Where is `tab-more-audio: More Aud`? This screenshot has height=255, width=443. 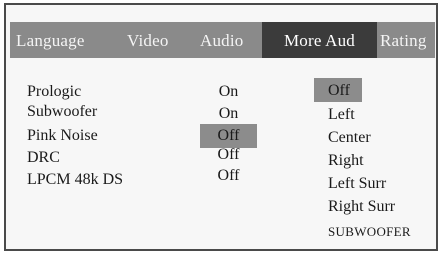 tab-more-audio: More Aud is located at coordinates (319, 40).